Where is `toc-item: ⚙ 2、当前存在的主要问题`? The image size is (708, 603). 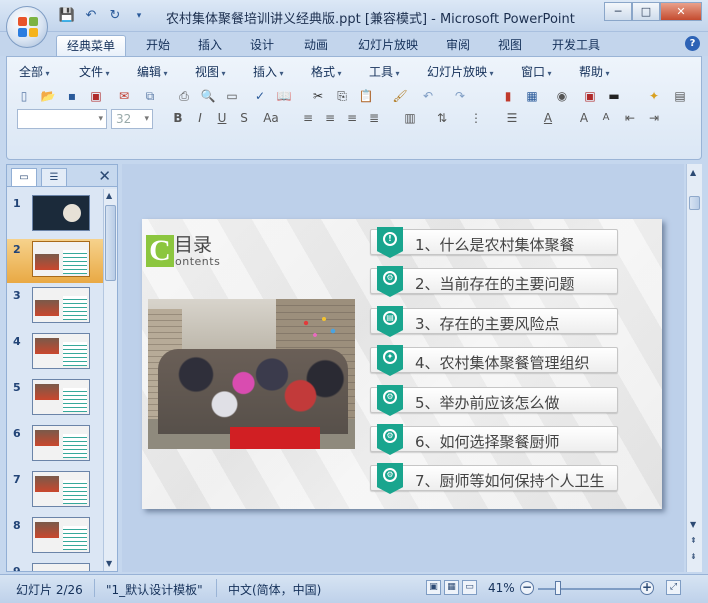 toc-item: ⚙ 2、当前存在的主要问题 is located at coordinates (494, 281).